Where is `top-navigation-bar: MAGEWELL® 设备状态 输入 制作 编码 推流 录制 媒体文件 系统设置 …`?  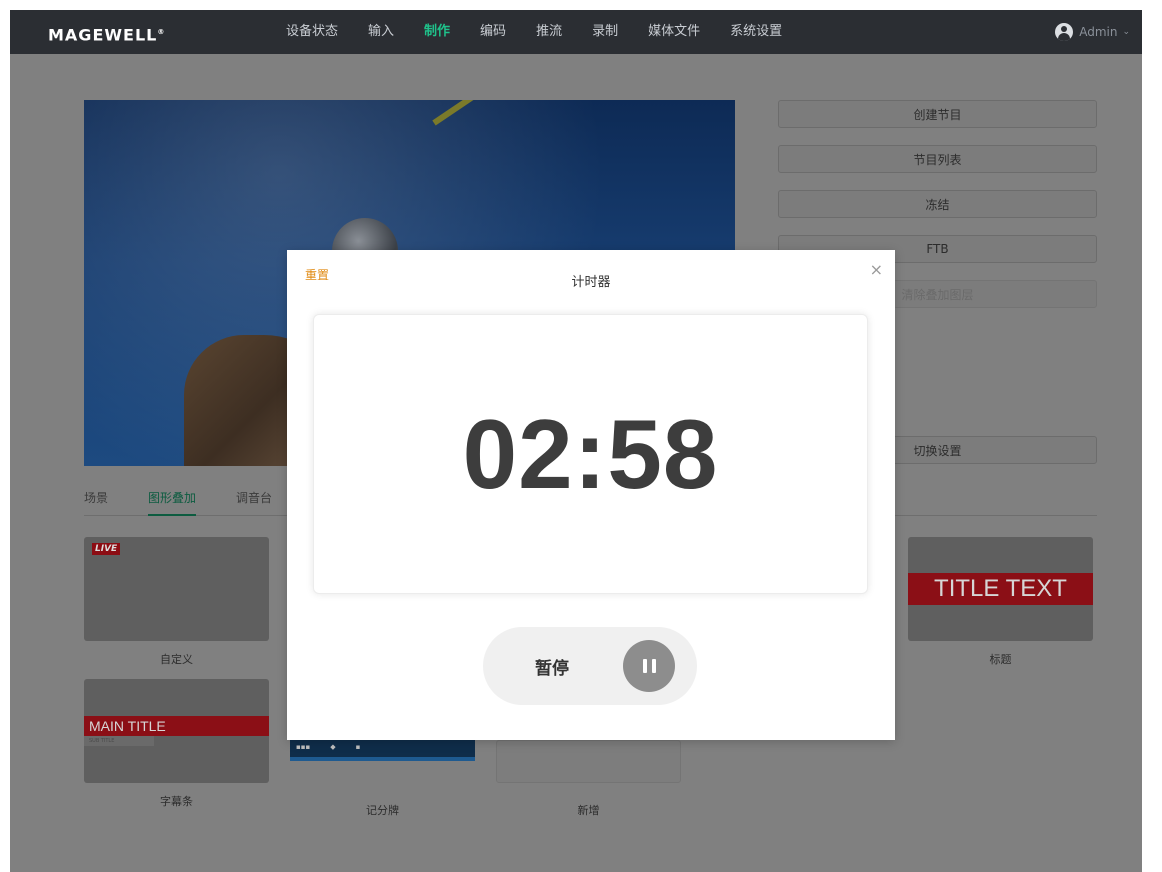
top-navigation-bar: MAGEWELL® 设备状态 输入 制作 编码 推流 录制 媒体文件 系统设置 … is located at coordinates (576, 32).